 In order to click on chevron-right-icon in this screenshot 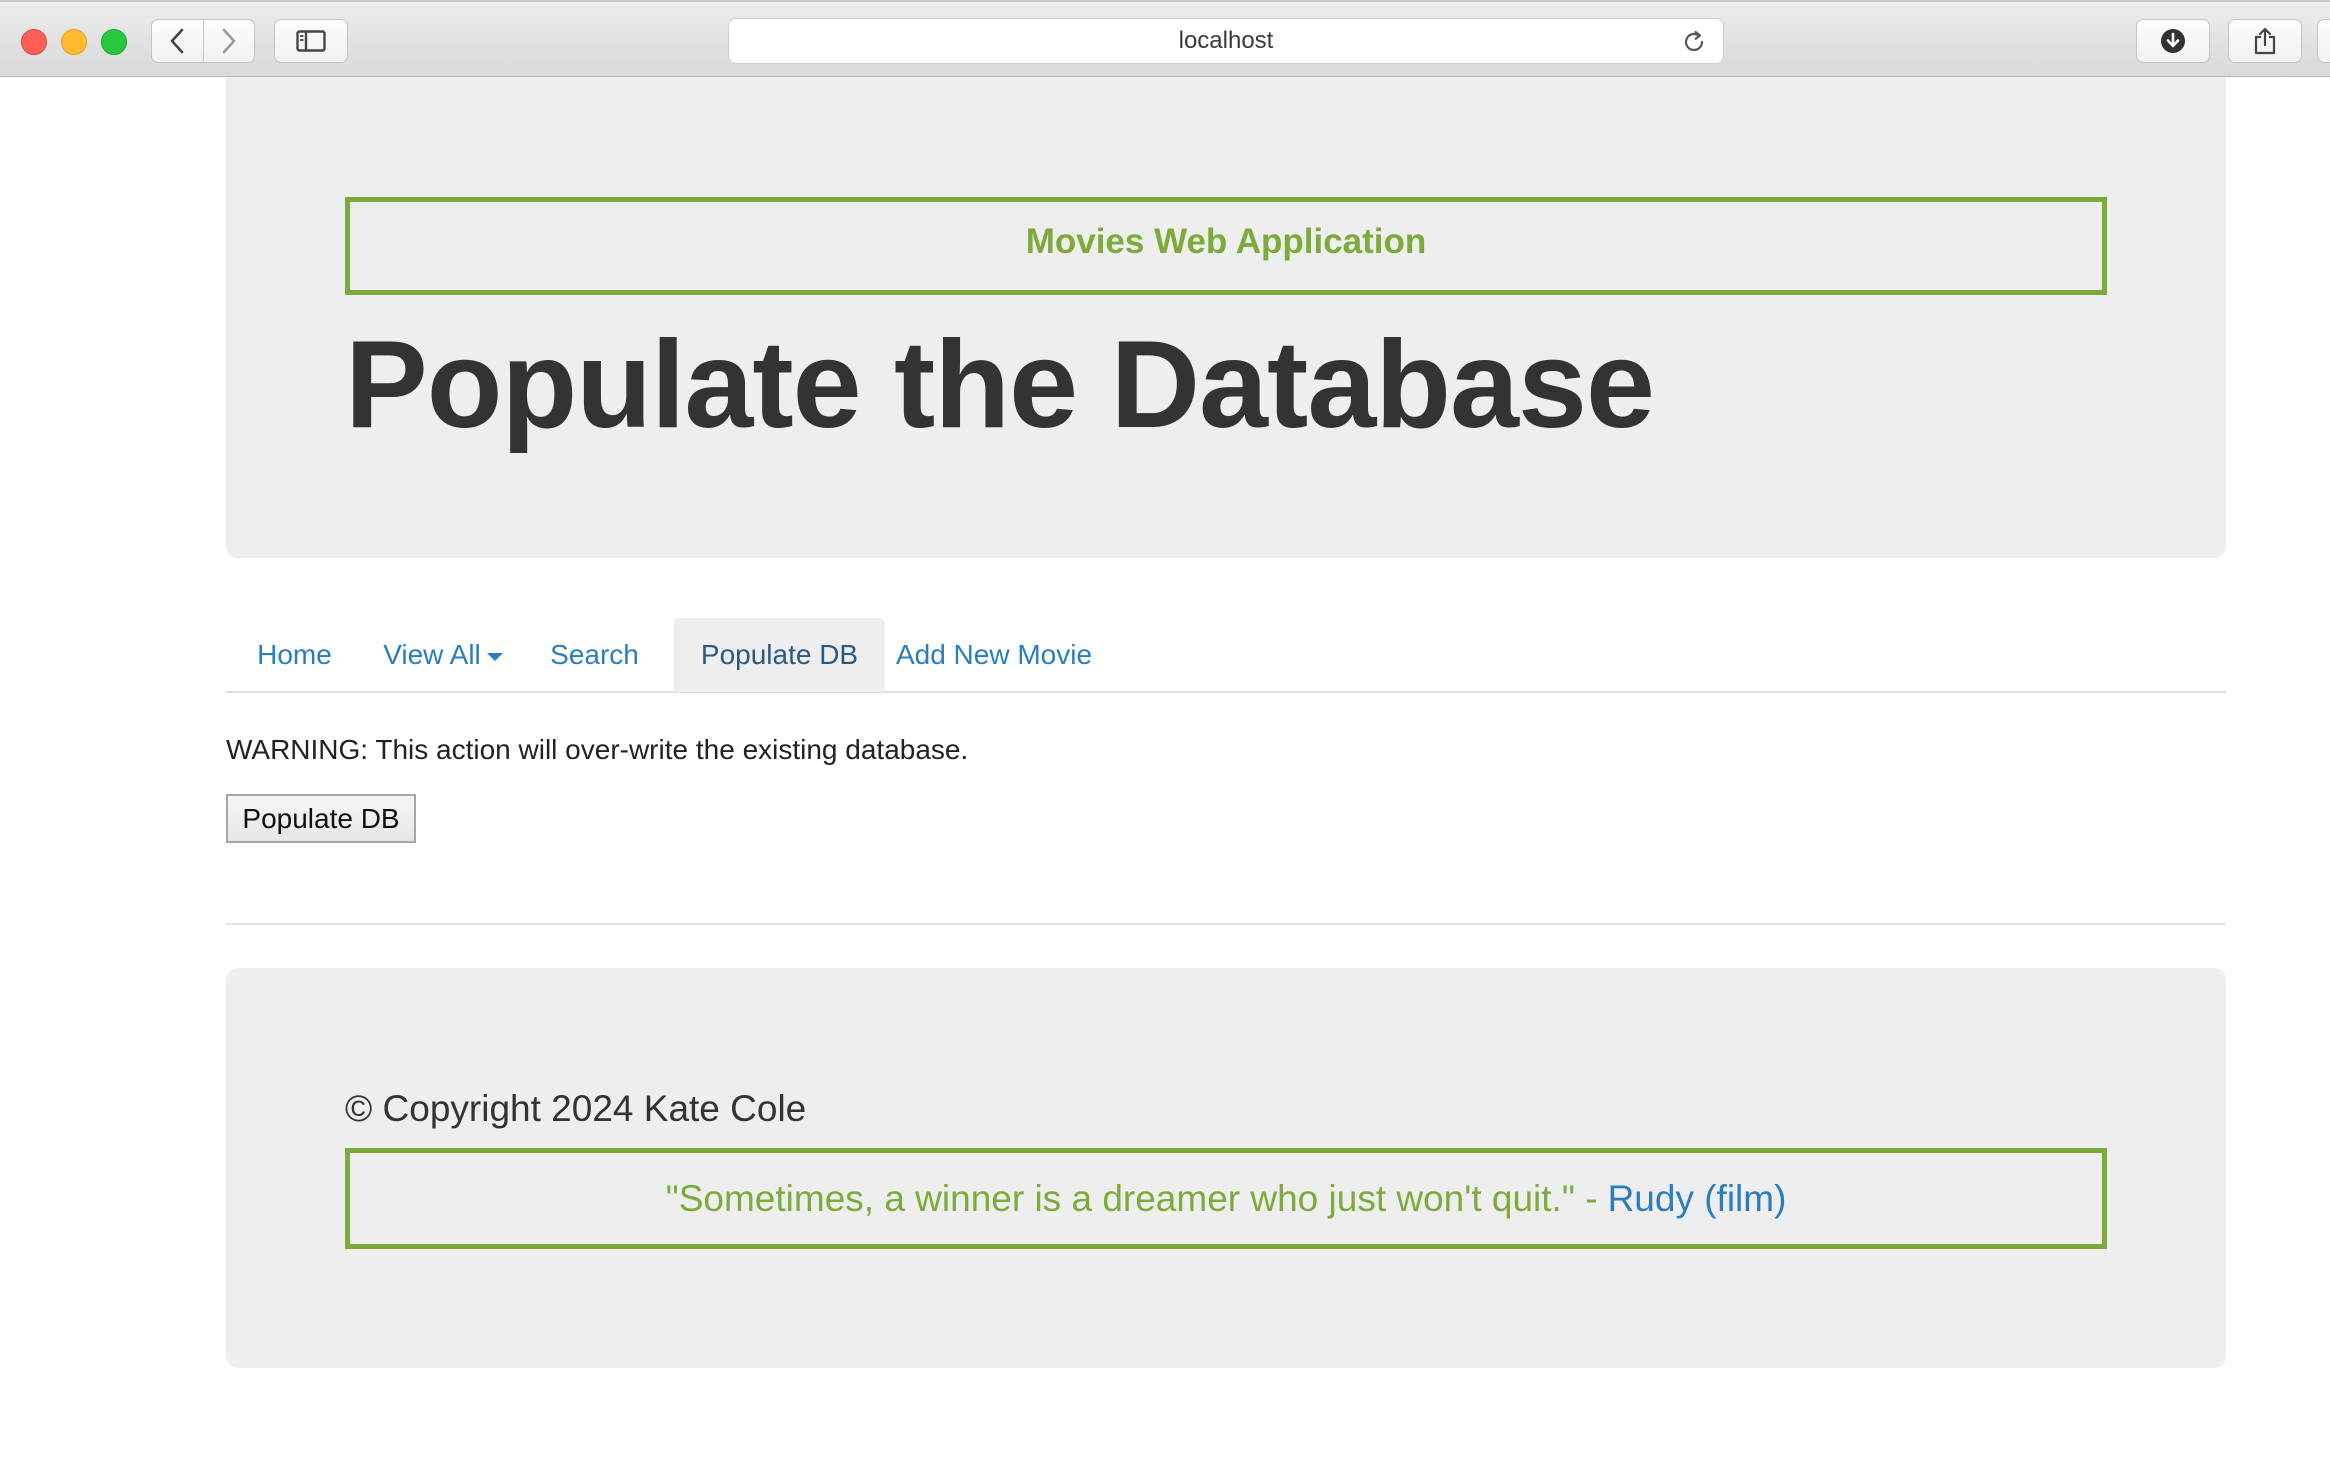, I will do `click(229, 41)`.